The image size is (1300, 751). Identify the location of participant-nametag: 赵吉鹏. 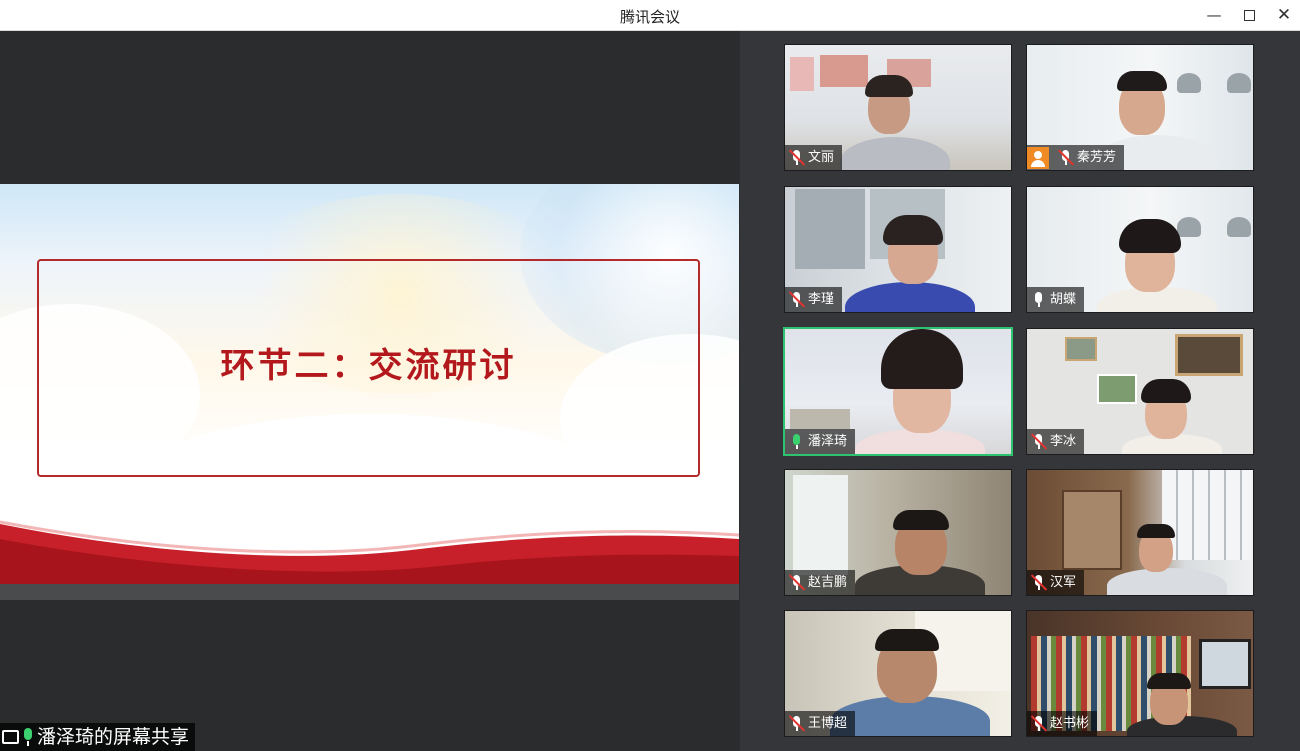
(820, 582).